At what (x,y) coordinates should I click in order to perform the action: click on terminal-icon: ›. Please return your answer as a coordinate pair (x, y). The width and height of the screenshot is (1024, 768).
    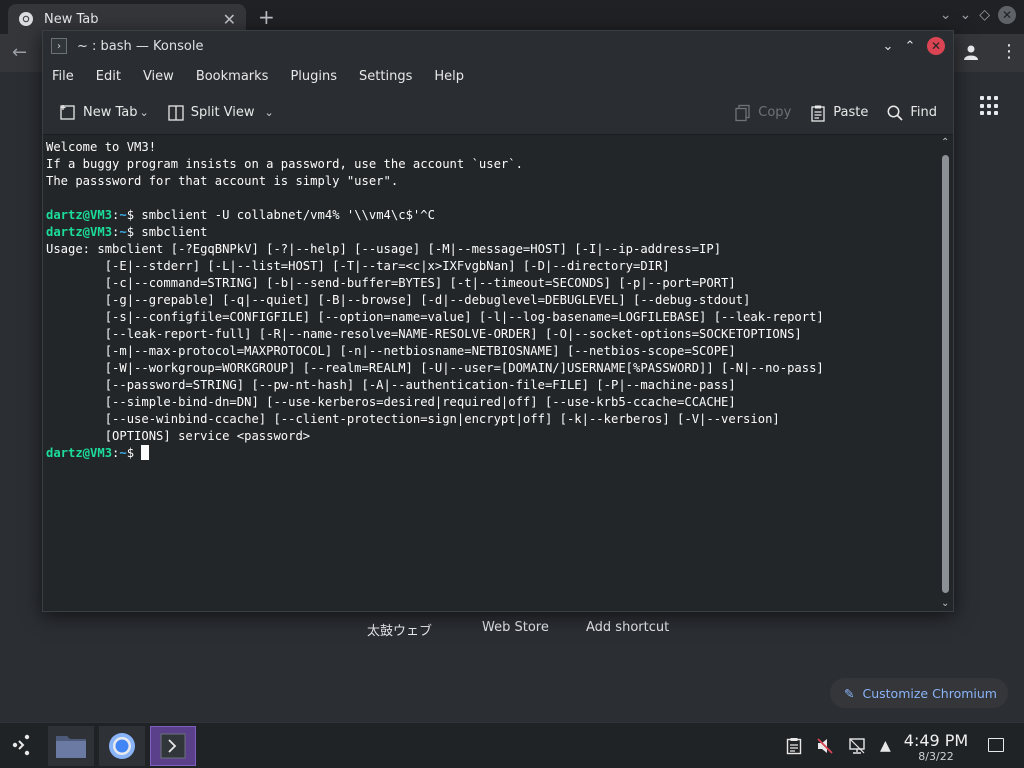
    Looking at the image, I should click on (59, 46).